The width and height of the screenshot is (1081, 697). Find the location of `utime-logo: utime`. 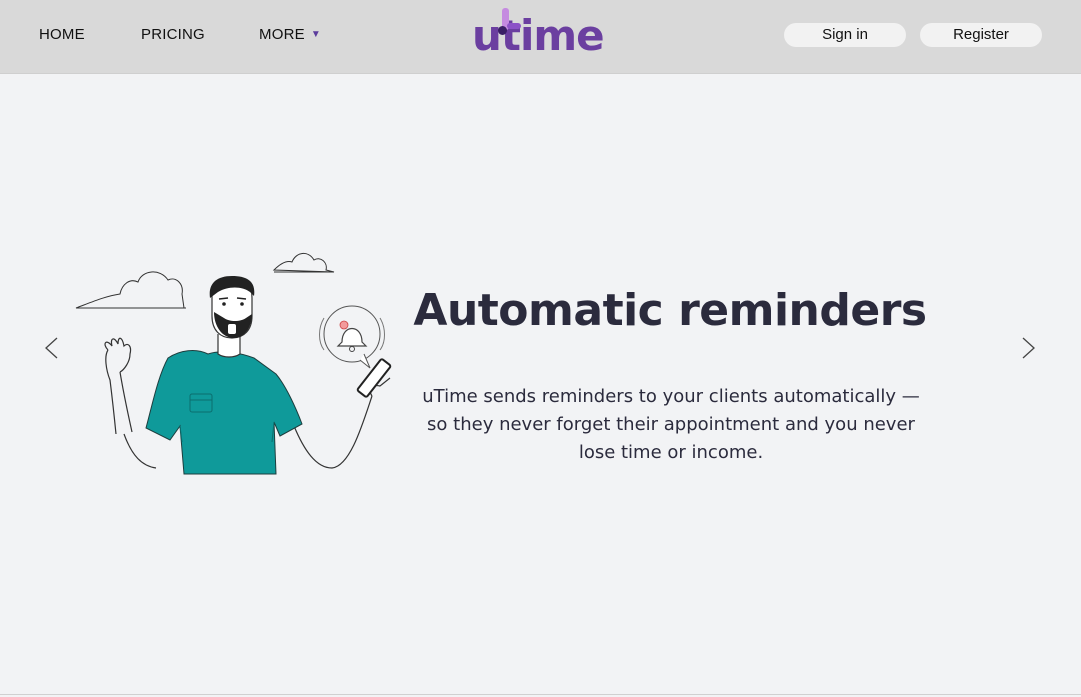

utime-logo: utime is located at coordinates (541, 35).